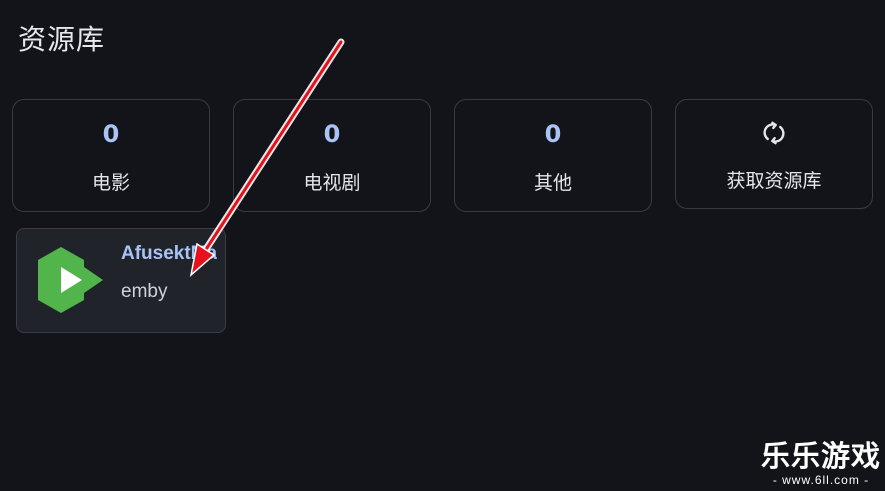 This screenshot has height=491, width=885. What do you see at coordinates (111, 155) in the screenshot?
I see `movies-card: 0 电影` at bounding box center [111, 155].